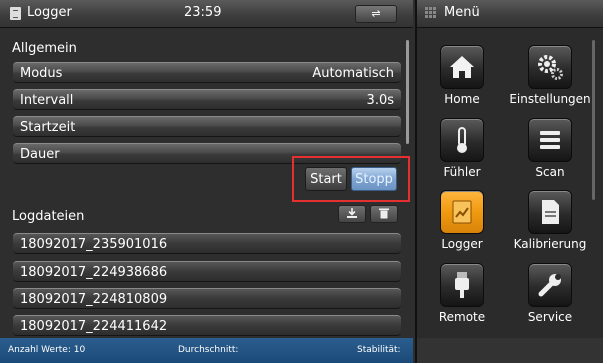 Image resolution: width=603 pixels, height=363 pixels. I want to click on logfile-item: 18092017_224810809, so click(207, 298).